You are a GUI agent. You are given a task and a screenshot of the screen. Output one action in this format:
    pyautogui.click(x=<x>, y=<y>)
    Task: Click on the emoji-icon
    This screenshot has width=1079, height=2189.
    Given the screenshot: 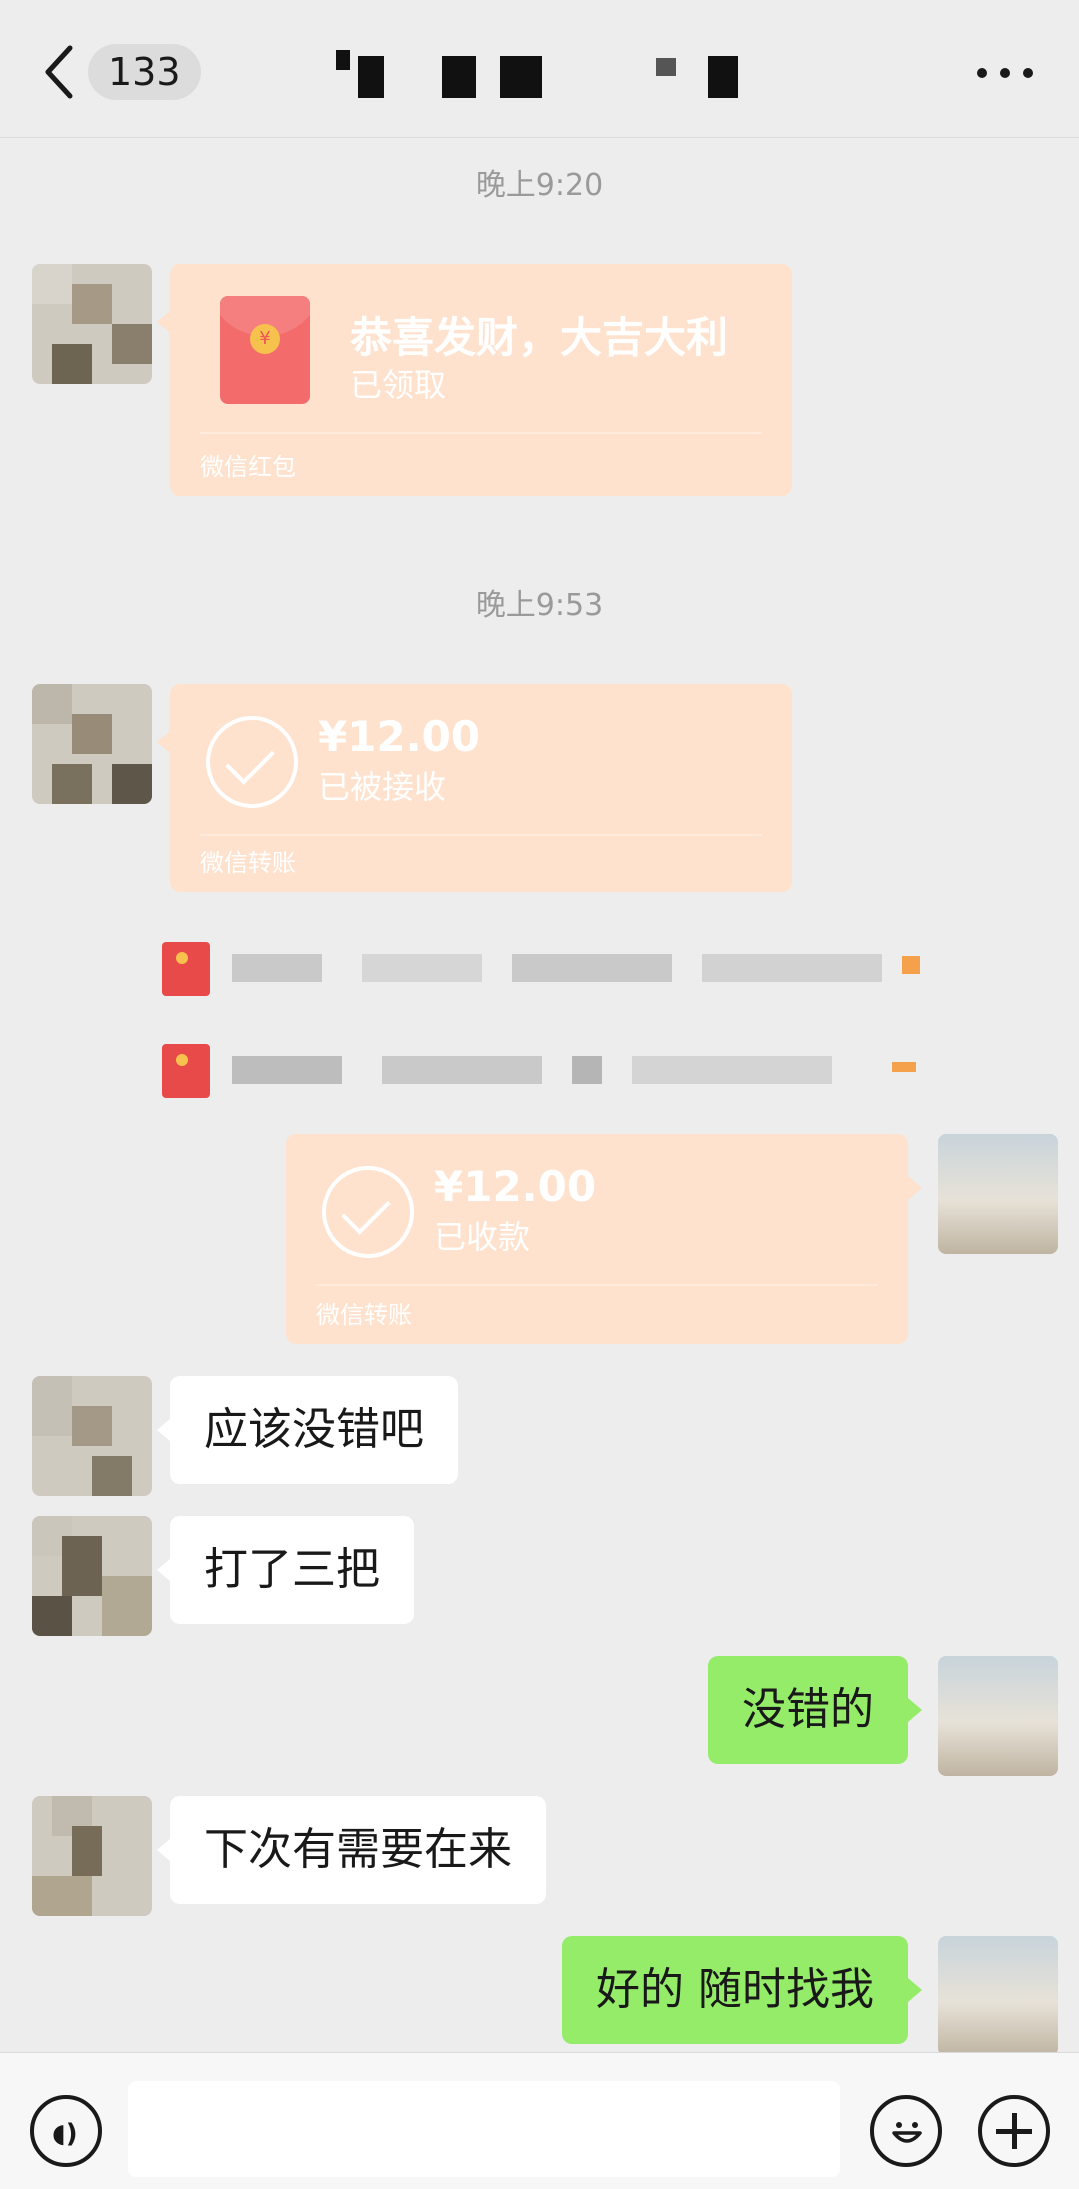 What is the action you would take?
    pyautogui.click(x=906, y=2131)
    